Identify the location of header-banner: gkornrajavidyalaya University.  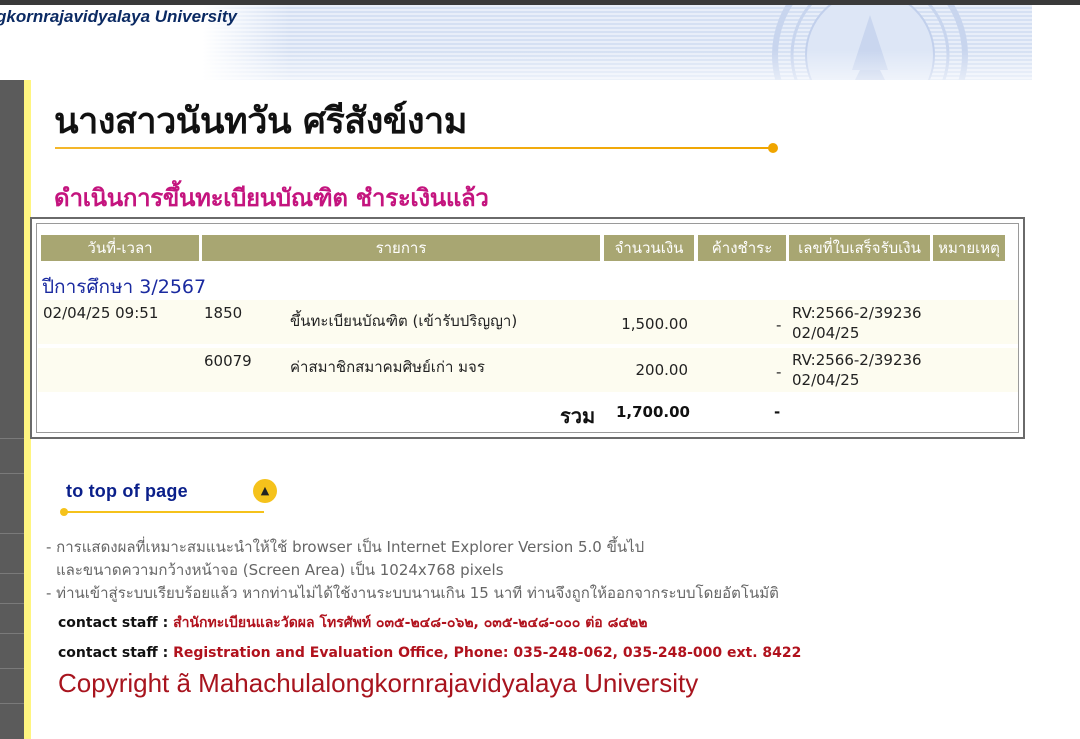
(516, 42).